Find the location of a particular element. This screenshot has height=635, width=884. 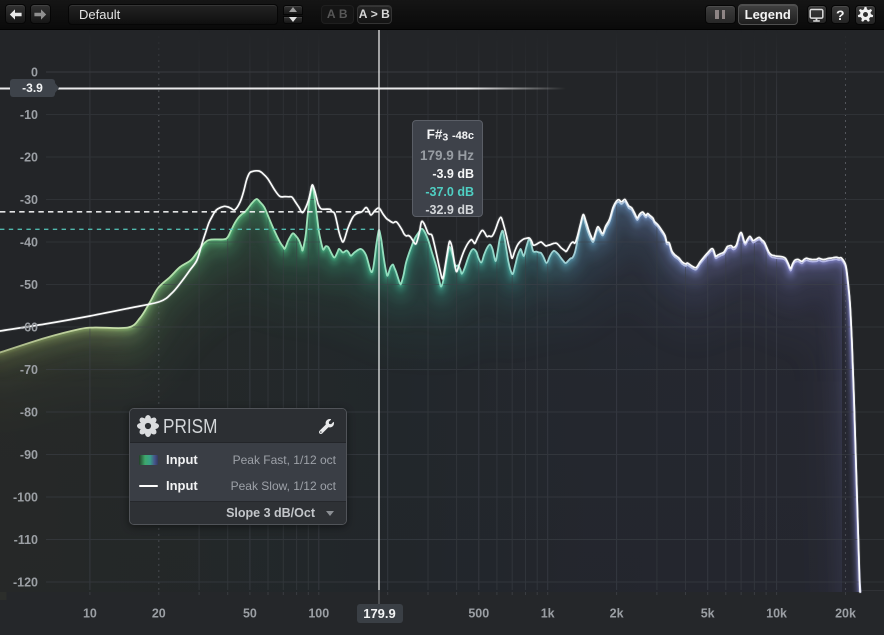

svg-text: -70 is located at coordinates (29, 370).